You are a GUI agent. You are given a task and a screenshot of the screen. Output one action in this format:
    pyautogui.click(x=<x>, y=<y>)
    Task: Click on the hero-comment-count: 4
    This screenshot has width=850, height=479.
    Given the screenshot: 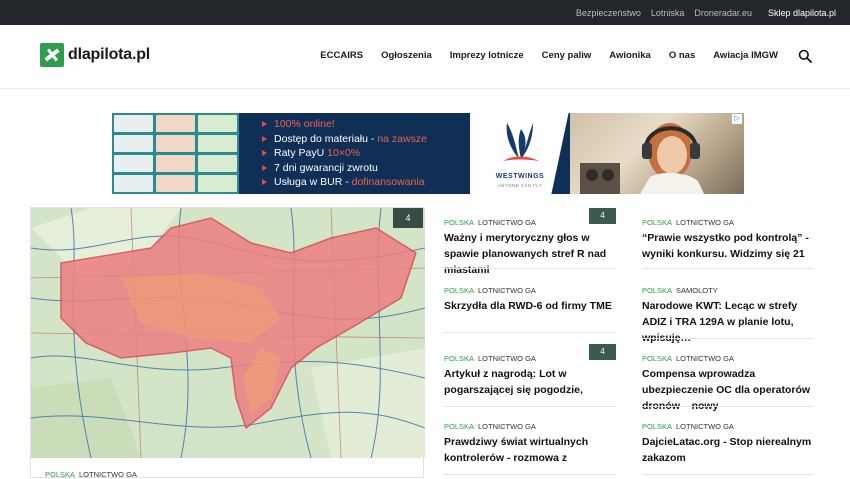 What is the action you would take?
    pyautogui.click(x=408, y=218)
    